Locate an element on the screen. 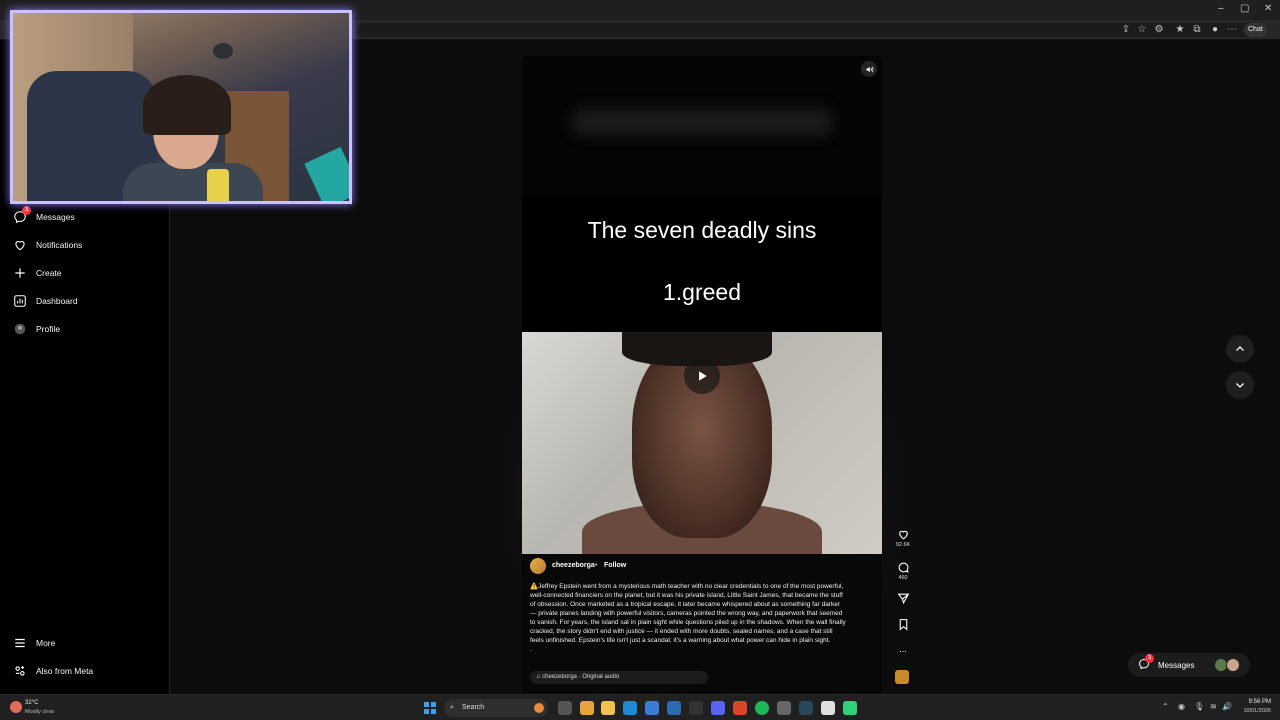  menu-dots-icon: ⋯ is located at coordinates (1232, 30).